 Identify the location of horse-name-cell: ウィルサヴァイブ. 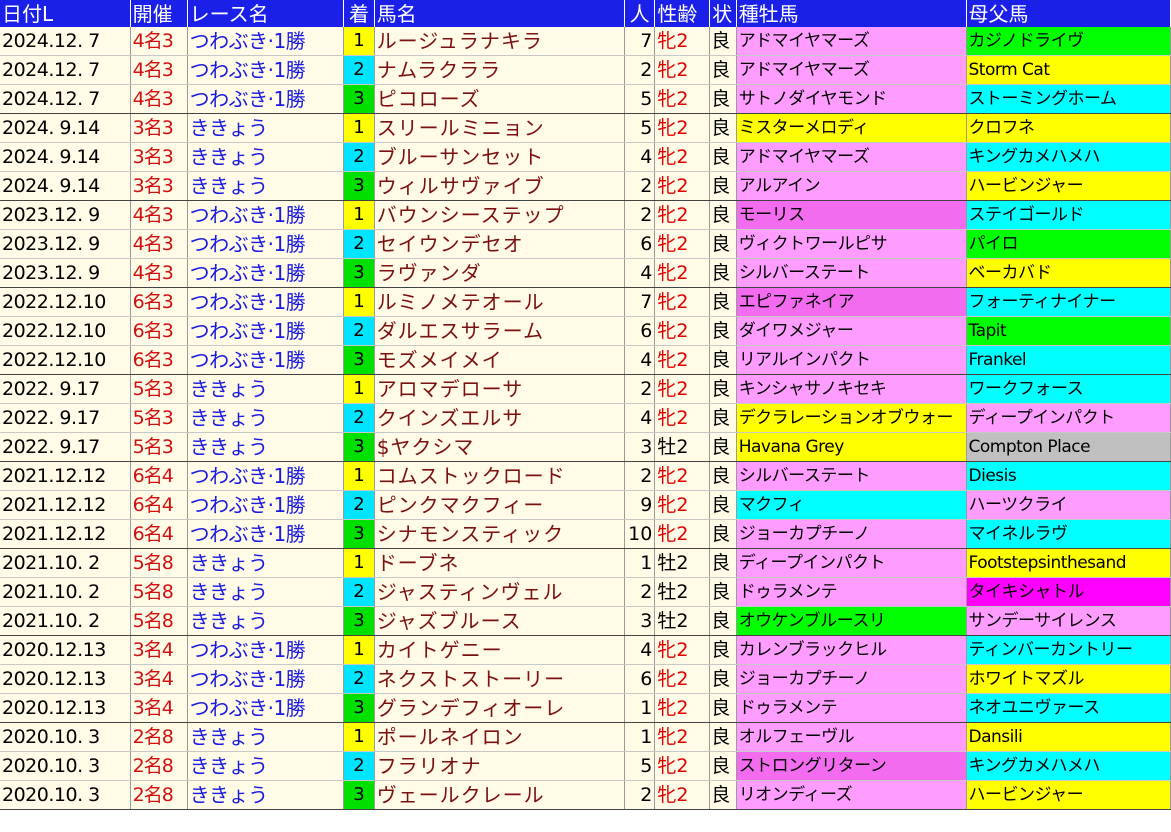
(499, 186).